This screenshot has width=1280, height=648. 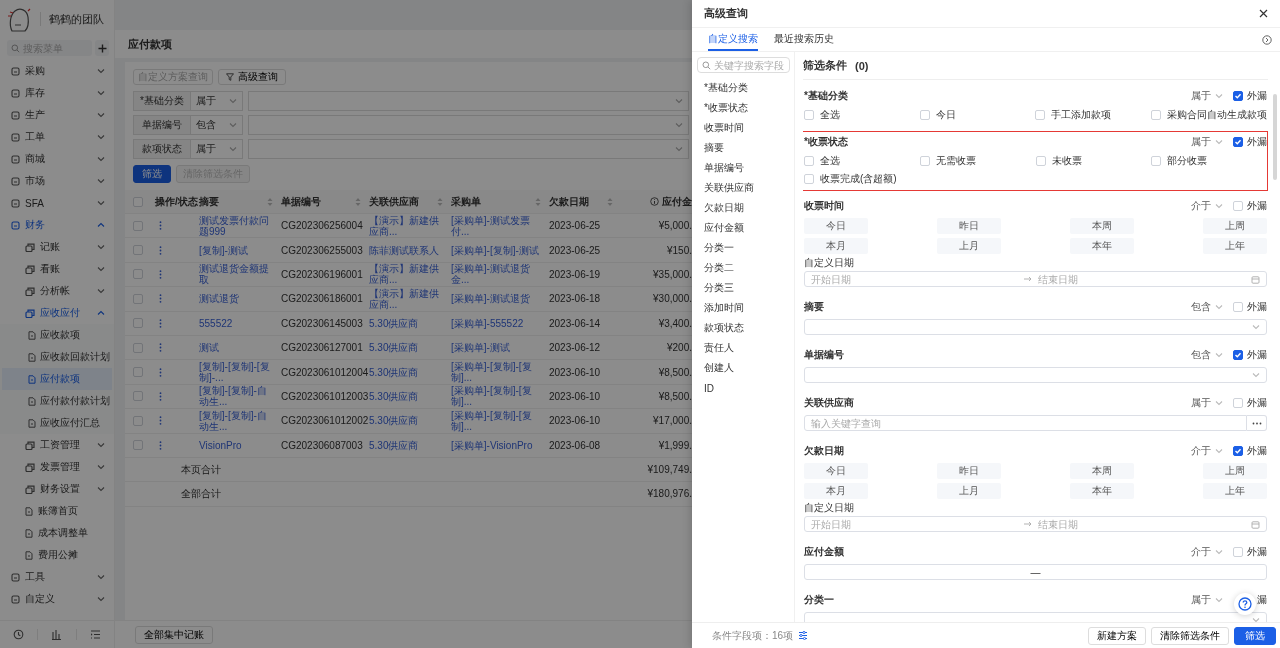 I want to click on date-preset-button: 本月, so click(x=836, y=491).